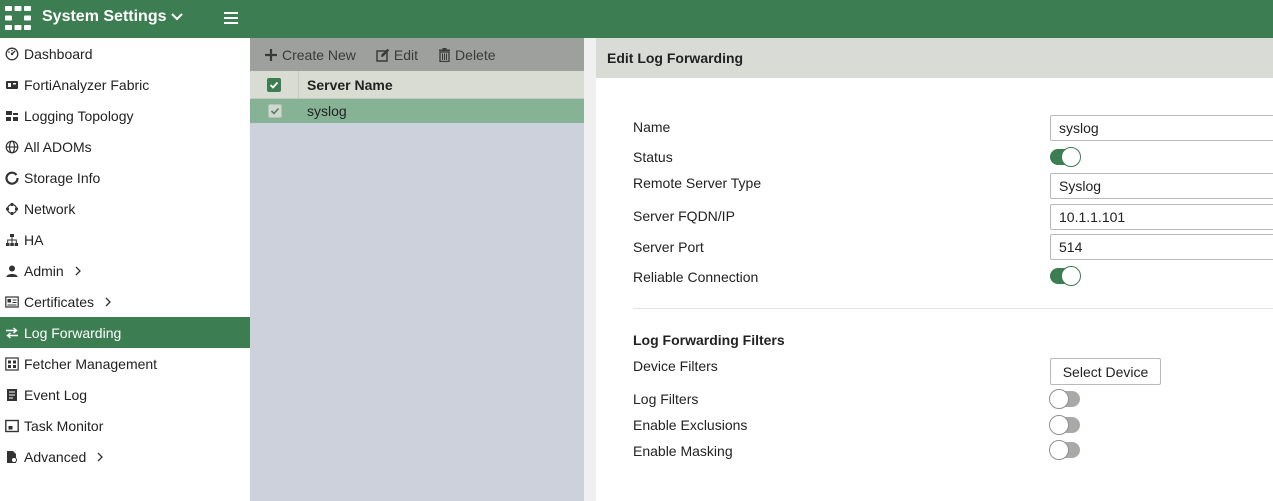 The width and height of the screenshot is (1273, 501). What do you see at coordinates (125, 425) in the screenshot?
I see `sidebar-item-task-monitor: Task Monitor` at bounding box center [125, 425].